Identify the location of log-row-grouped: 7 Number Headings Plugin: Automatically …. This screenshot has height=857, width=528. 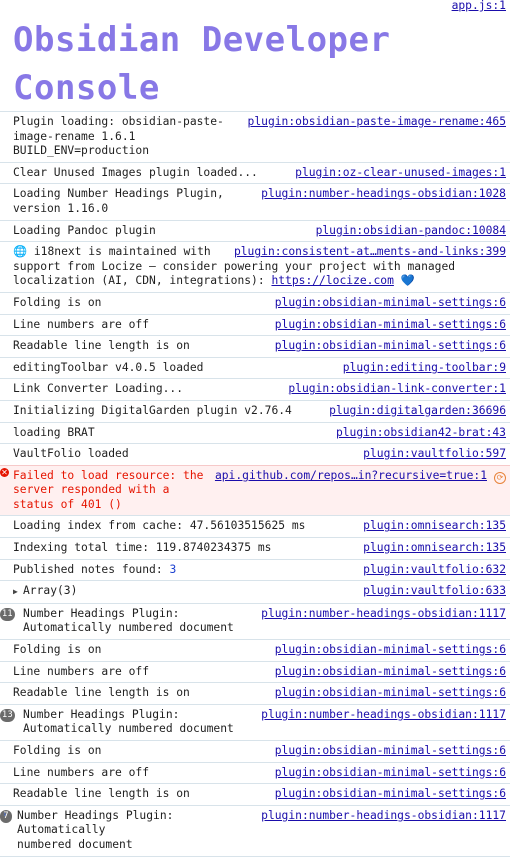
(255, 830).